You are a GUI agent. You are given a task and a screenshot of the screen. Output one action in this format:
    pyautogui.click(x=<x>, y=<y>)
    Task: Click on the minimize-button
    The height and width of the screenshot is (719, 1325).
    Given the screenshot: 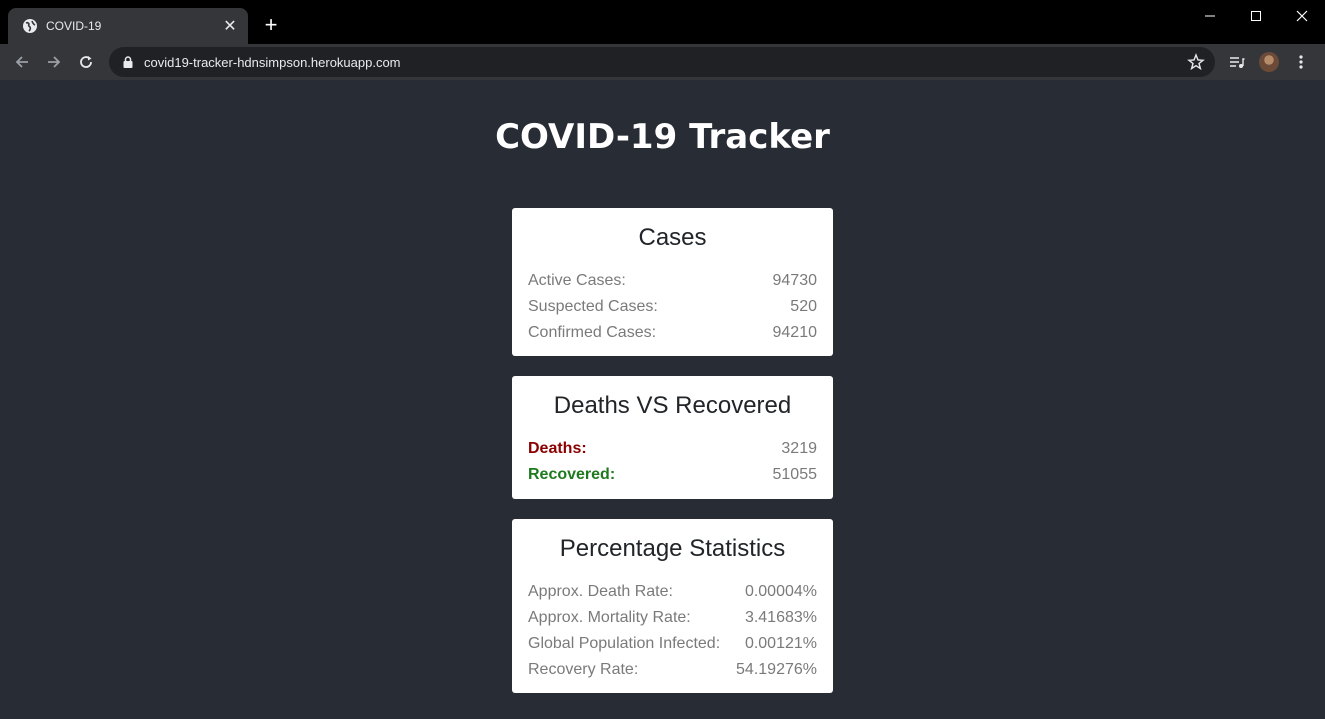 What is the action you would take?
    pyautogui.click(x=1210, y=16)
    